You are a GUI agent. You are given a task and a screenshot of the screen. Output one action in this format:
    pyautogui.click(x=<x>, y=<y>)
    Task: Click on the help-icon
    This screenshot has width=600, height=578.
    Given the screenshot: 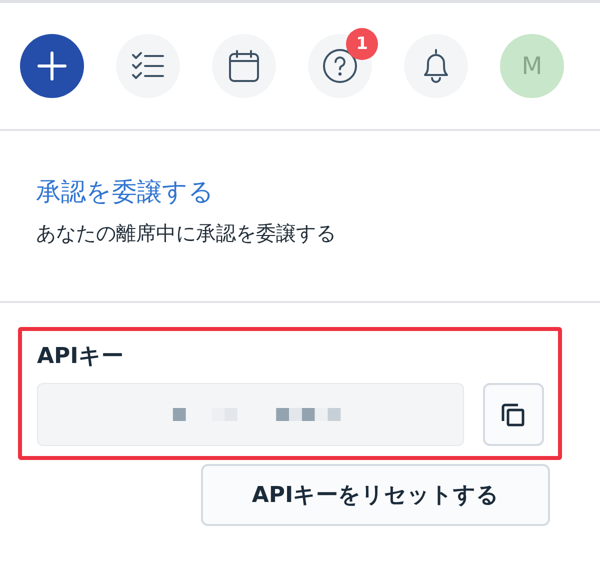 What is the action you would take?
    pyautogui.click(x=340, y=66)
    